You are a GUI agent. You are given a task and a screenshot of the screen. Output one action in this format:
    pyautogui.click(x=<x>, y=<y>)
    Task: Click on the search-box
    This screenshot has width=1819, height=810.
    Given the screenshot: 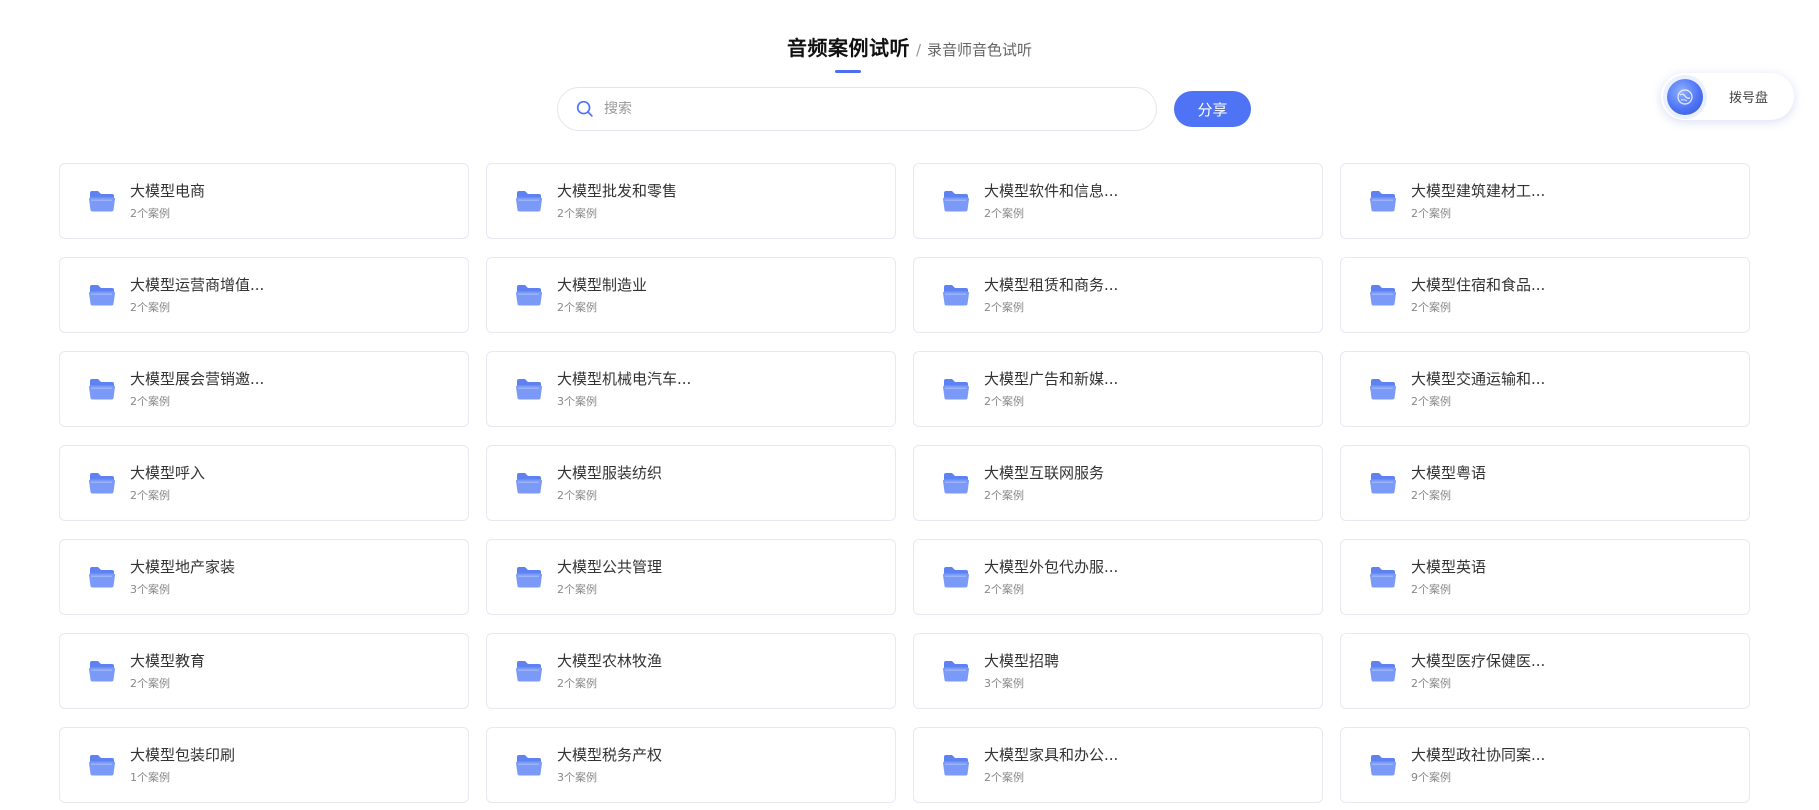 What is the action you would take?
    pyautogui.click(x=857, y=109)
    